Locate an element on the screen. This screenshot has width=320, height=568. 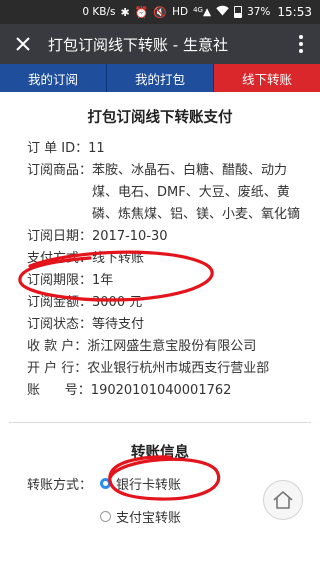
signal-4g-icon: 4G▲ is located at coordinates (202, 12).